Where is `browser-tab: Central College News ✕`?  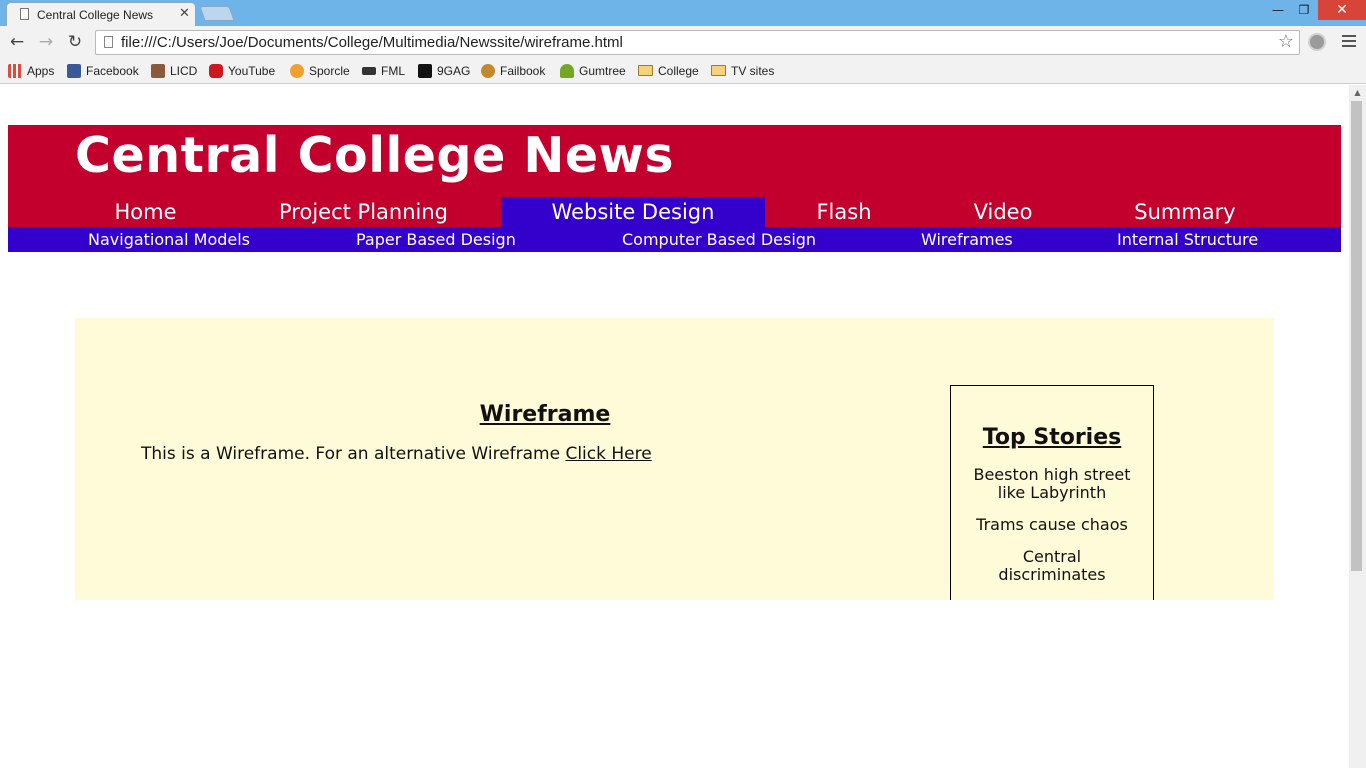
browser-tab: Central College News ✕ is located at coordinates (101, 14).